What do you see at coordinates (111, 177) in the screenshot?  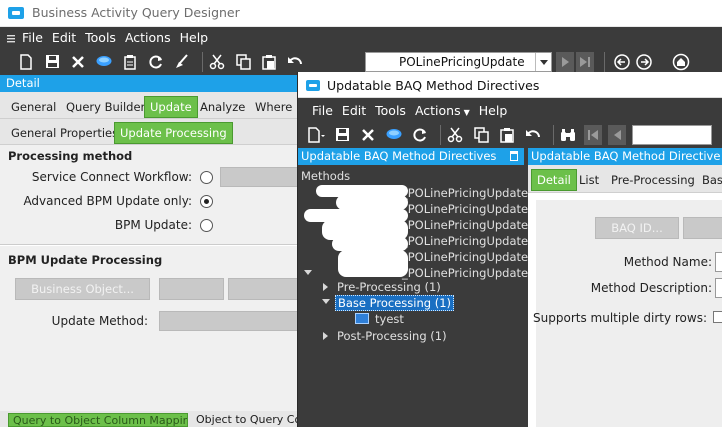 I see `service-connect-label: Service Connect Workflow:` at bounding box center [111, 177].